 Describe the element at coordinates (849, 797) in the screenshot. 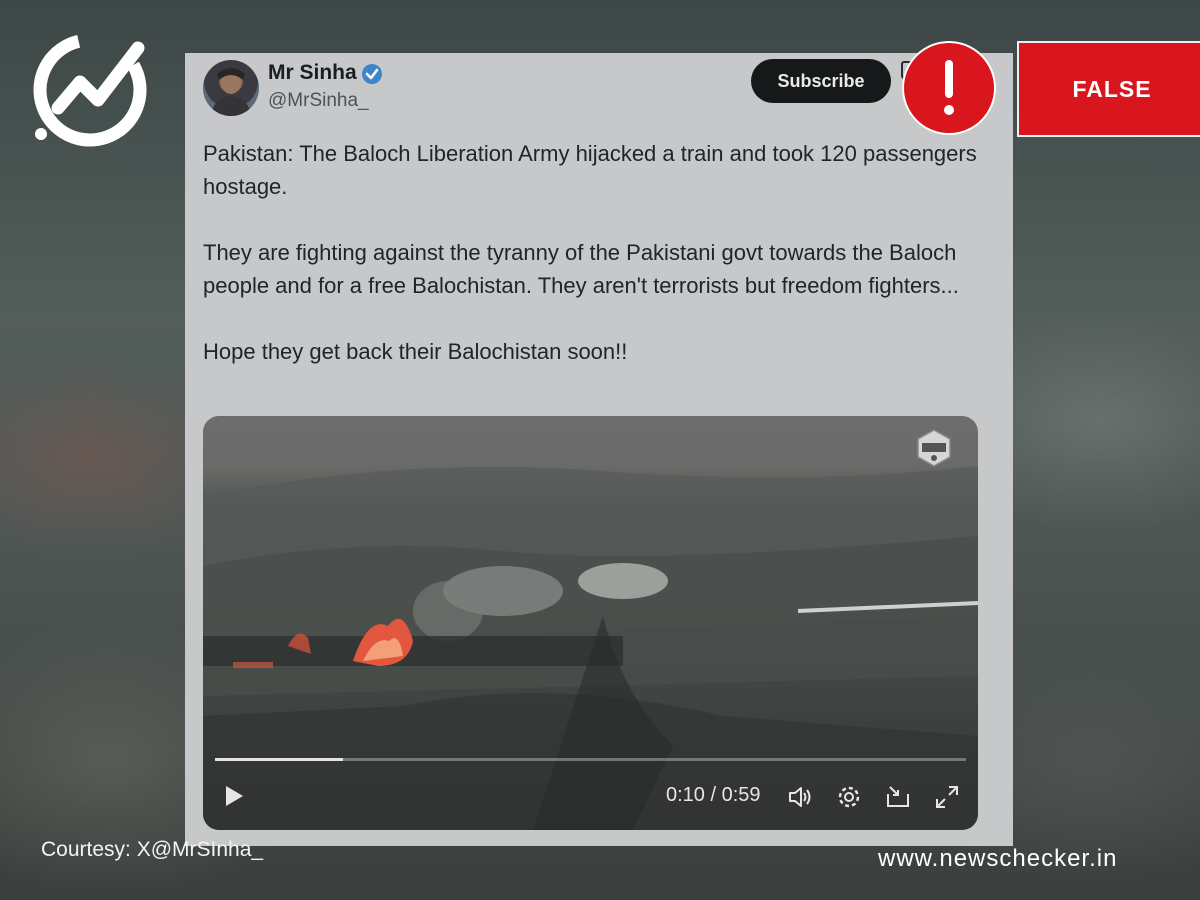

I see `settings-icon` at that location.